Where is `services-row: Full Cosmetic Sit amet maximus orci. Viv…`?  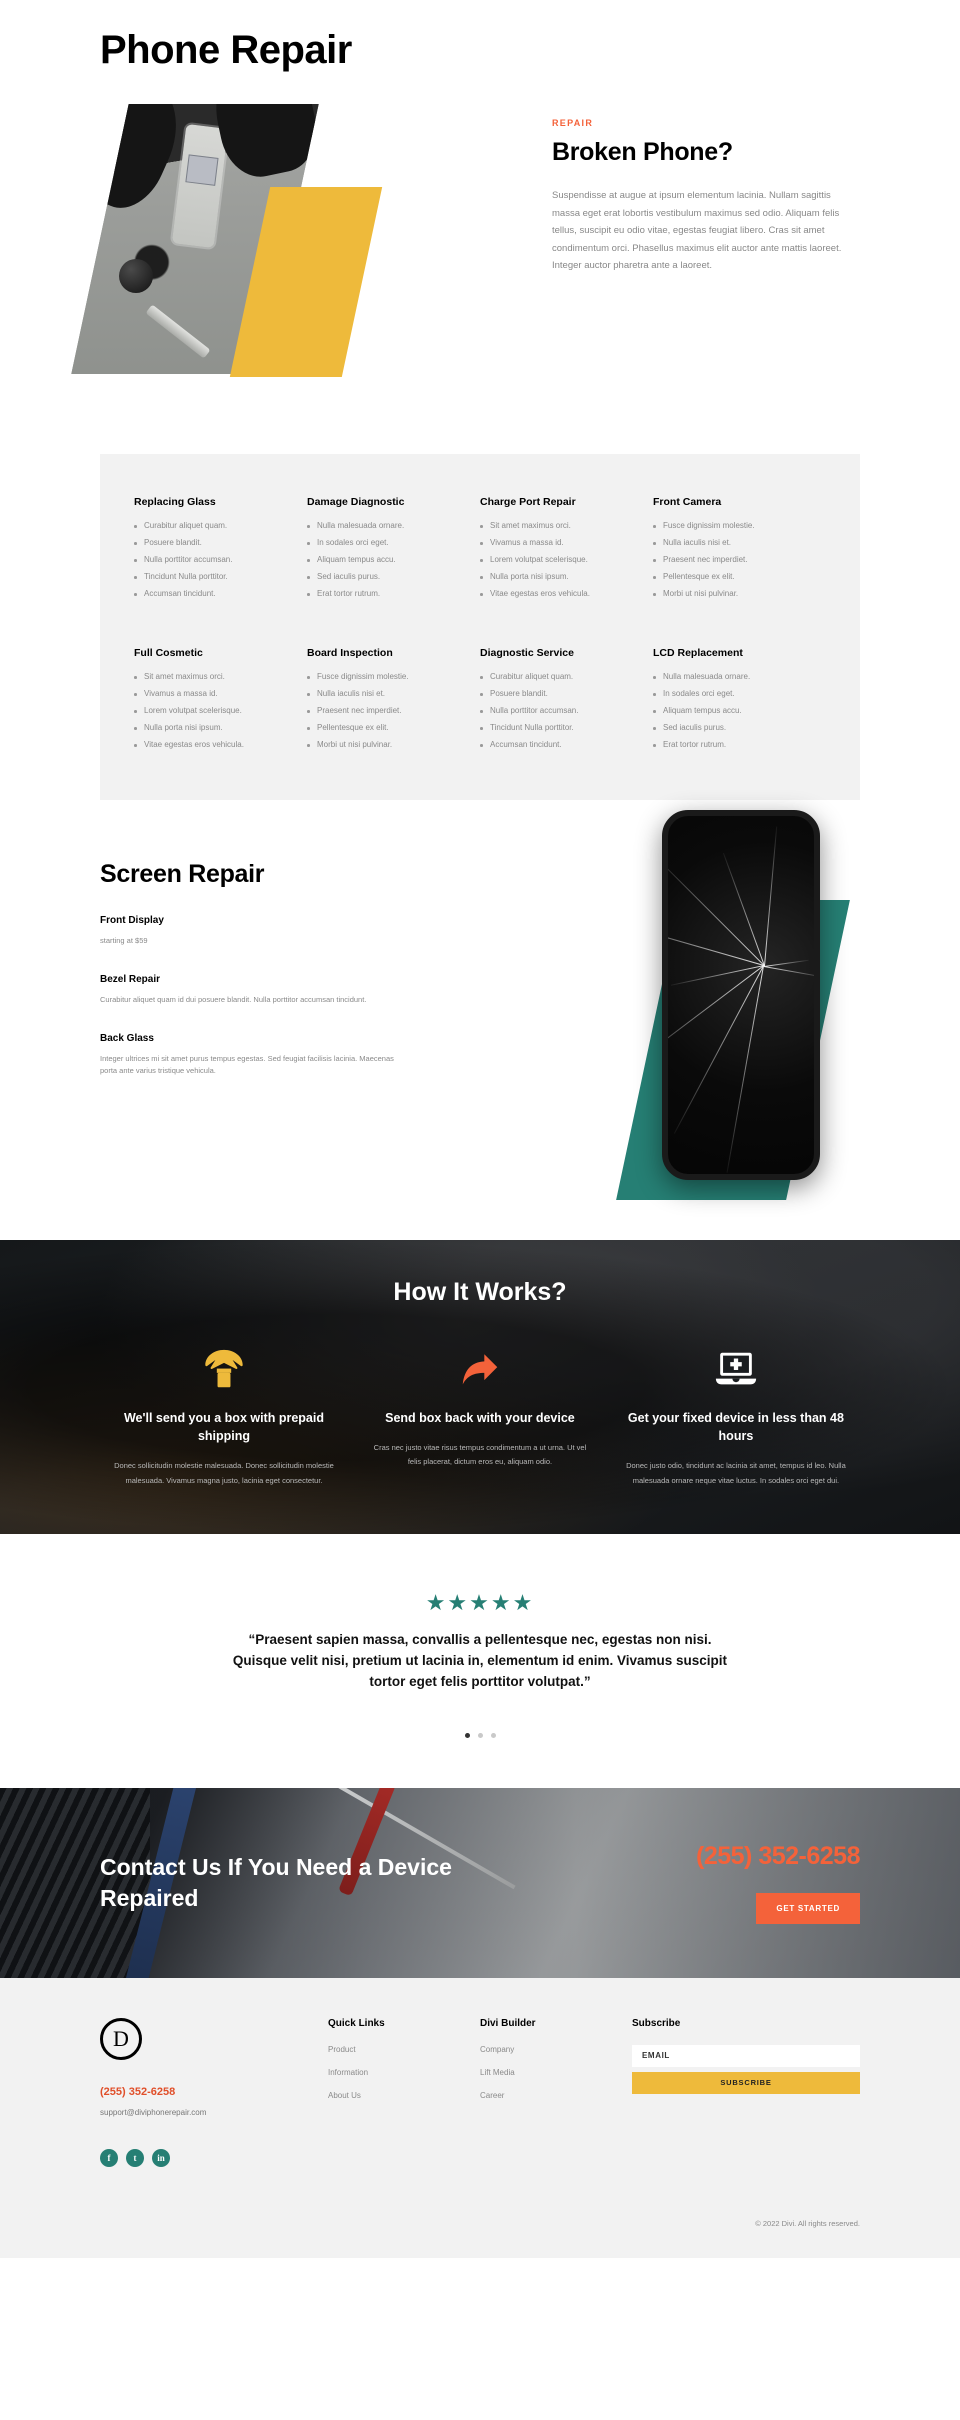 services-row: Full Cosmetic Sit amet maximus orci. Viv… is located at coordinates (480, 702).